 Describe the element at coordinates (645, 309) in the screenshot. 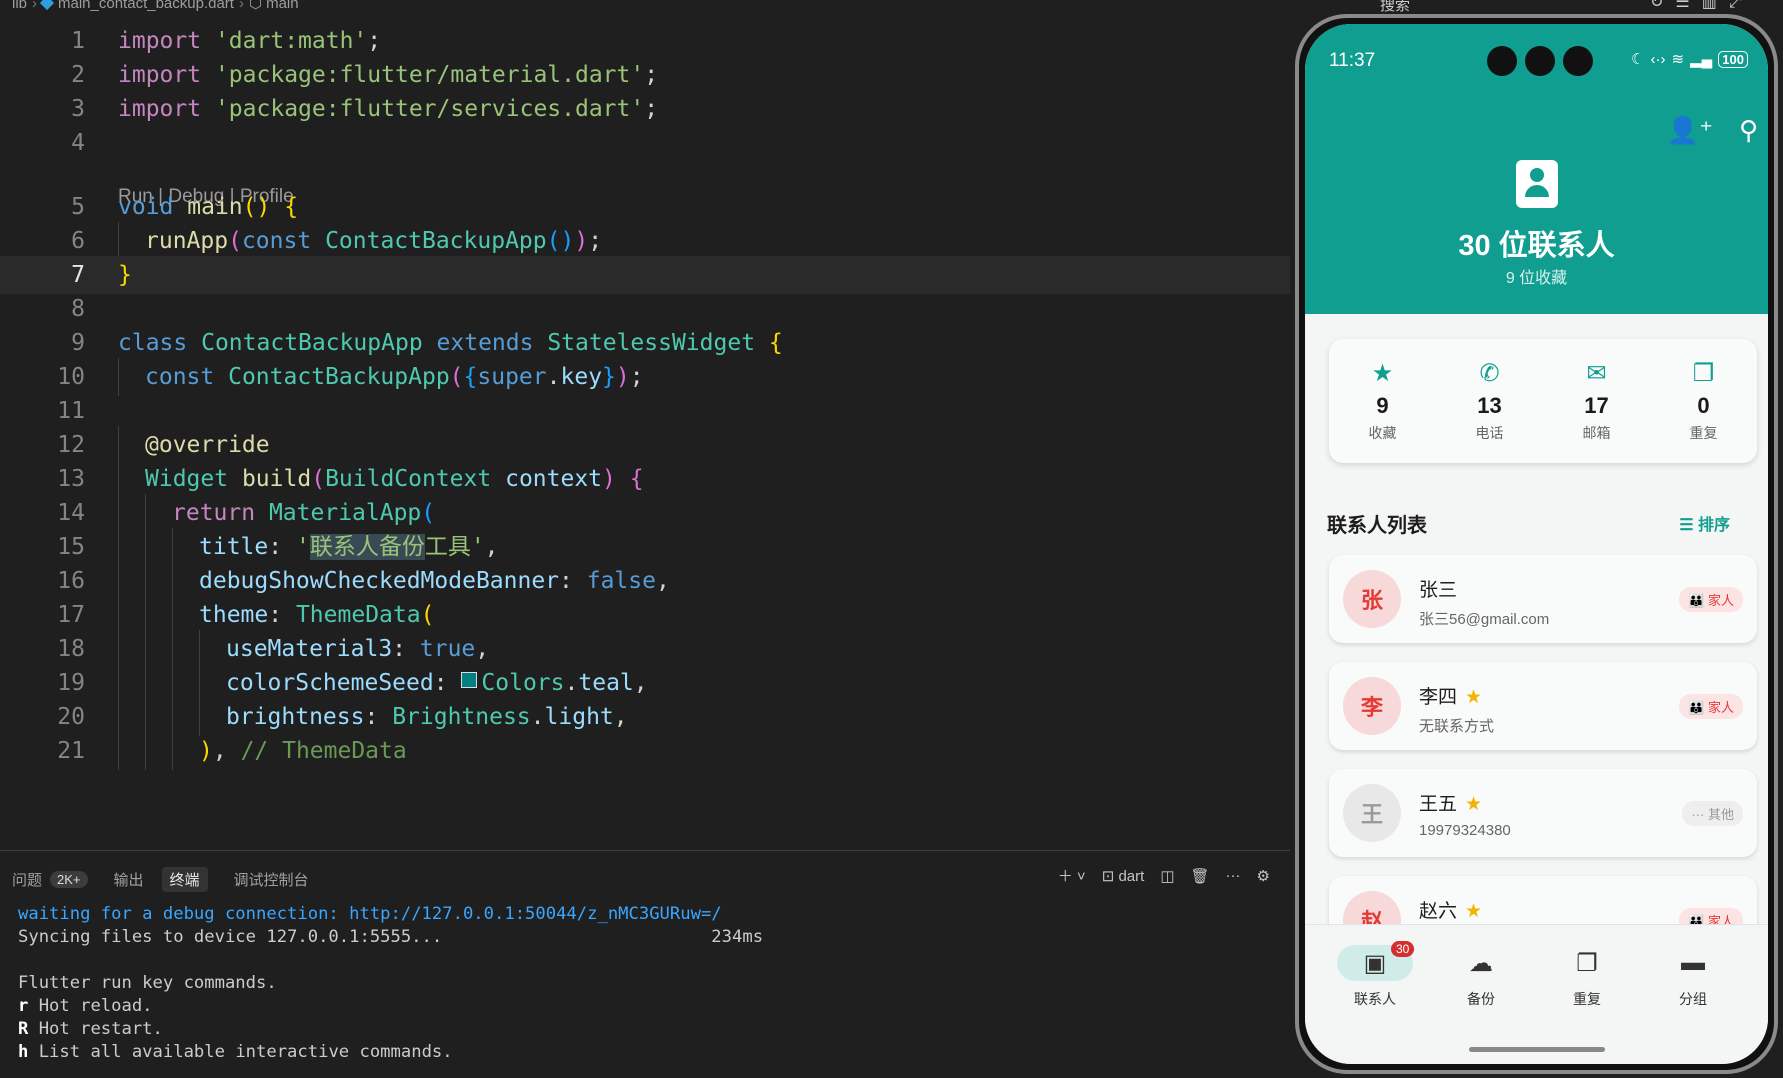

I see `code-line: 8` at that location.